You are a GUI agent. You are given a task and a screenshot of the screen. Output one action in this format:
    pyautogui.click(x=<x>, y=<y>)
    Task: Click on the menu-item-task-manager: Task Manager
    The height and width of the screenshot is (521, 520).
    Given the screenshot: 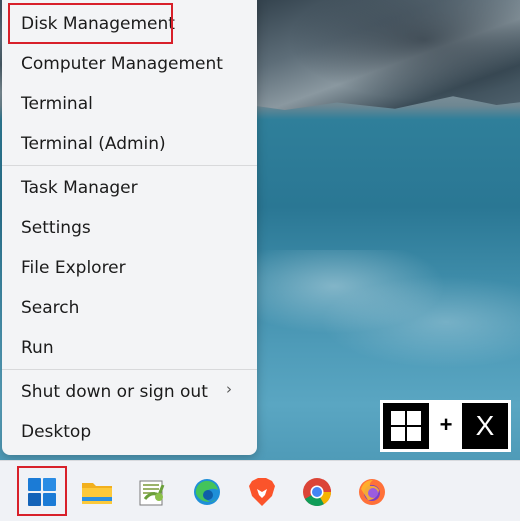 What is the action you would take?
    pyautogui.click(x=79, y=188)
    